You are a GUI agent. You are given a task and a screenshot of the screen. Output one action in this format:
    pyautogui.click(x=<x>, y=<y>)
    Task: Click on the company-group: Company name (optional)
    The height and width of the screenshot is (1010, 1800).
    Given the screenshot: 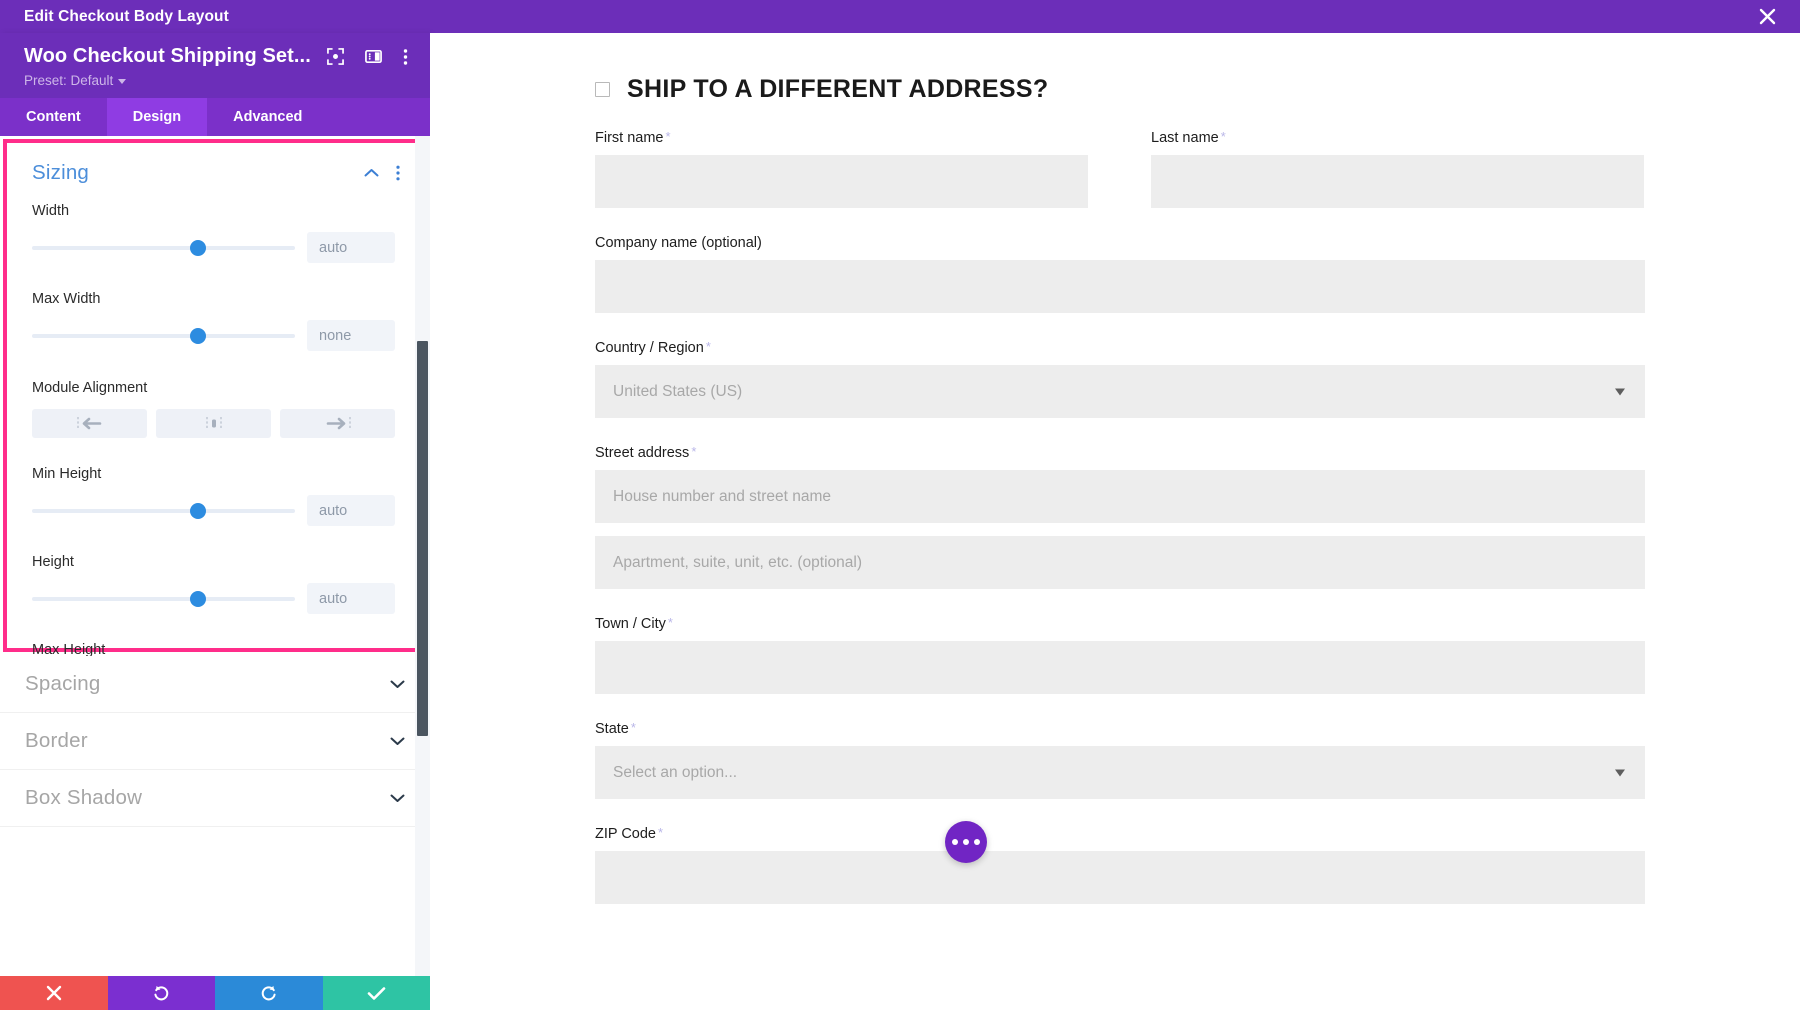 What is the action you would take?
    pyautogui.click(x=1120, y=274)
    